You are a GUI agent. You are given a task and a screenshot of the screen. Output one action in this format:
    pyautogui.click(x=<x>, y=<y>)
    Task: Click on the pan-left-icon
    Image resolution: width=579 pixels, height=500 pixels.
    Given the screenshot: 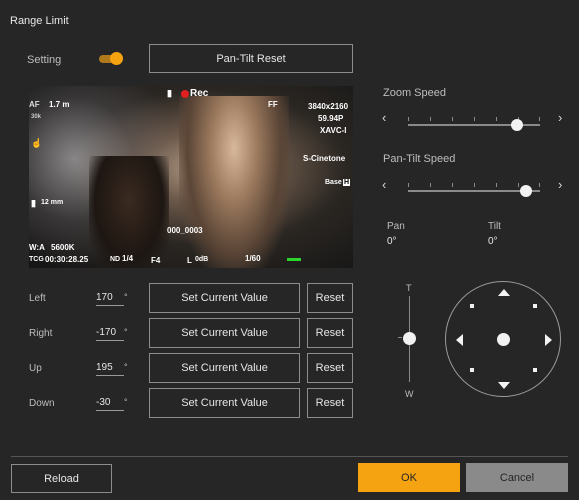 What is the action you would take?
    pyautogui.click(x=459, y=340)
    